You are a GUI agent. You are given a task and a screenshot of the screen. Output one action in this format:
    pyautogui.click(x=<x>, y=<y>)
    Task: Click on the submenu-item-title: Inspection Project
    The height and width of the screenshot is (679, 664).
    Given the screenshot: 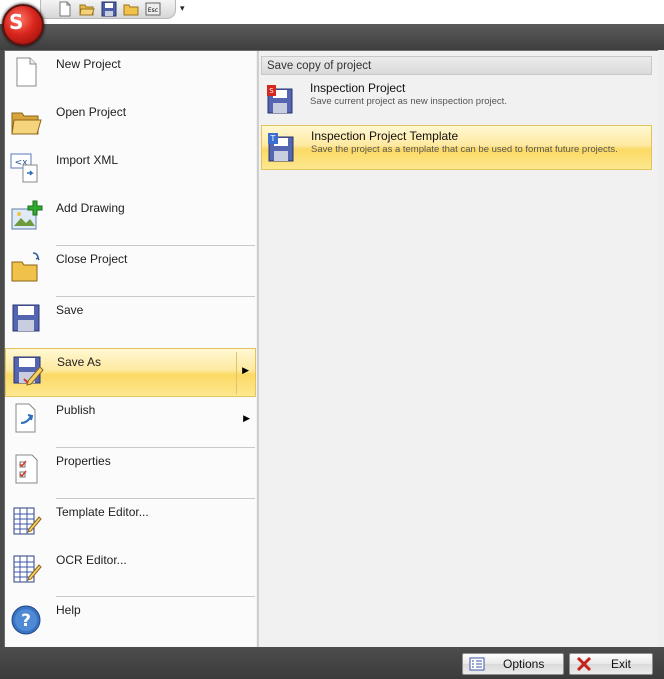 What is the action you would take?
    pyautogui.click(x=358, y=88)
    